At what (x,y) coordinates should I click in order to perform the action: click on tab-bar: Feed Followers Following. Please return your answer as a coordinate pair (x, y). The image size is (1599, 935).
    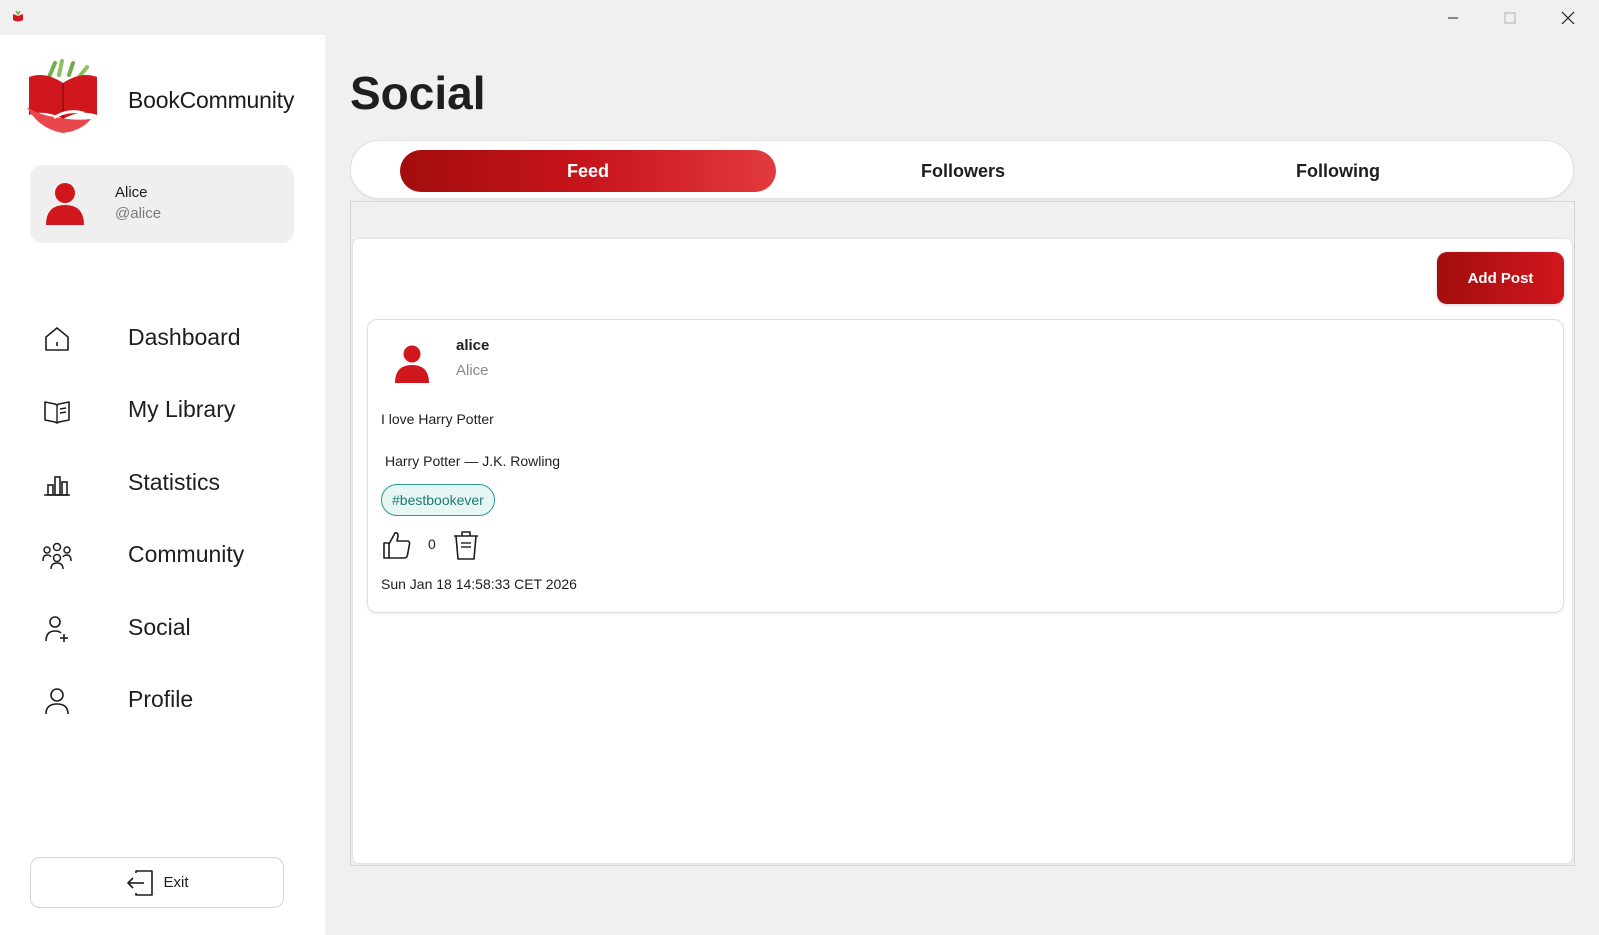
    Looking at the image, I should click on (962, 169).